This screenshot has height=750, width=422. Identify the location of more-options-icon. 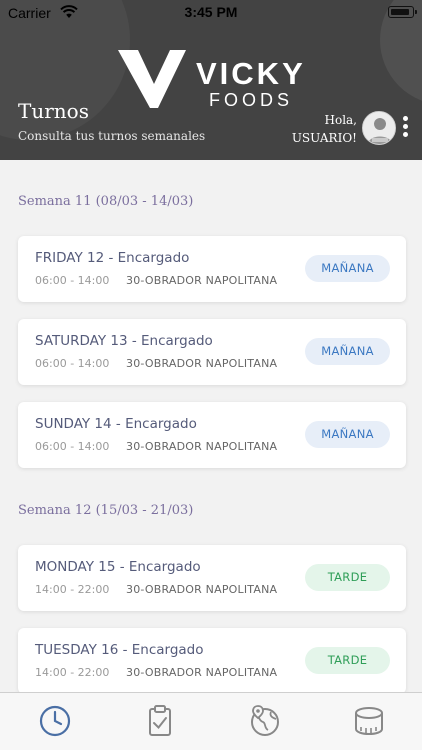
(405, 128).